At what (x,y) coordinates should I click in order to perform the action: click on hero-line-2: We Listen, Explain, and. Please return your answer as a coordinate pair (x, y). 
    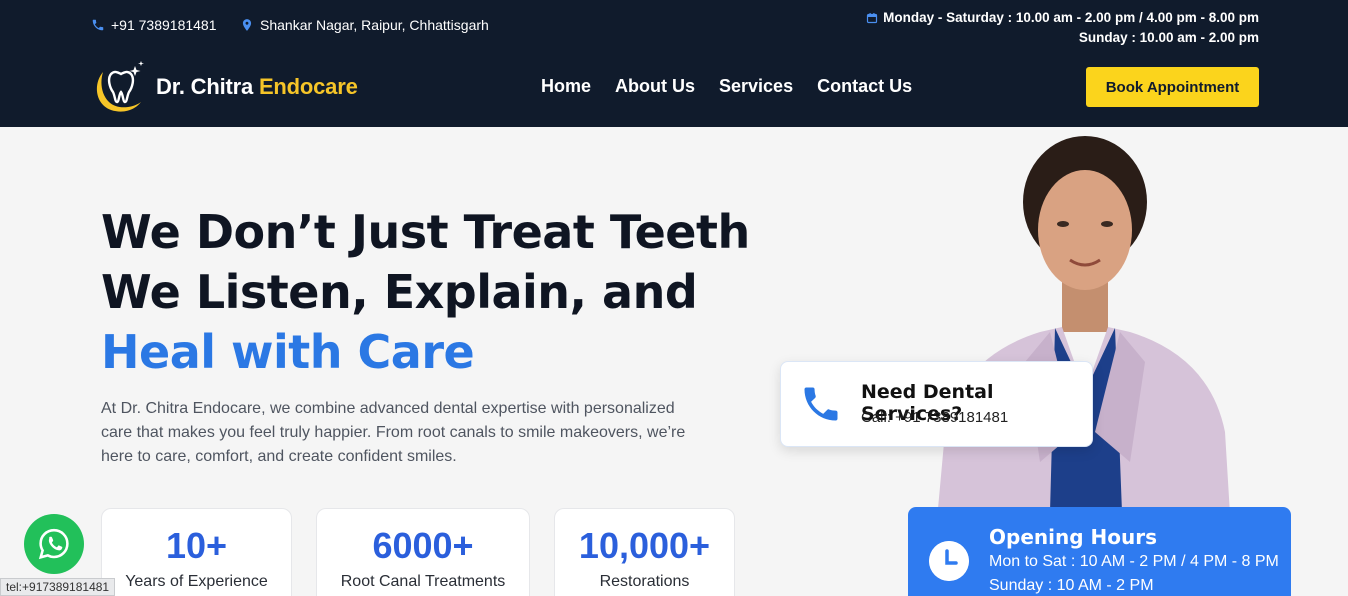
    Looking at the image, I should click on (399, 292).